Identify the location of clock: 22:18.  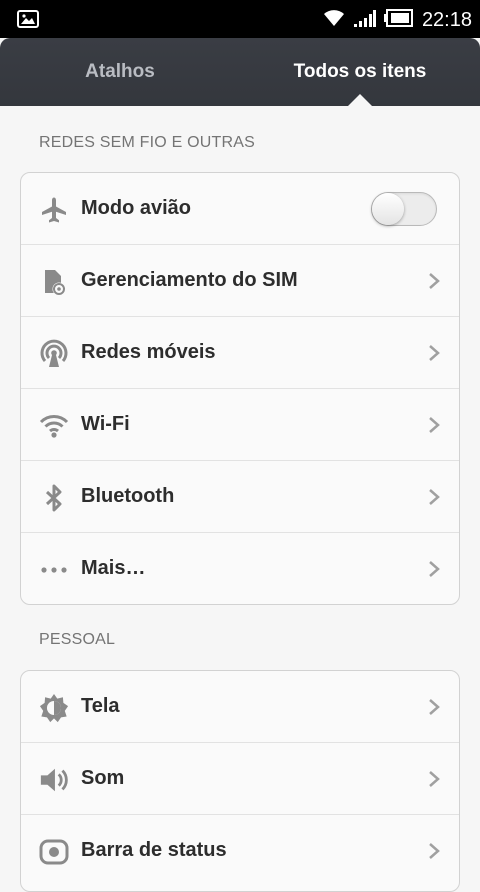
(446, 19).